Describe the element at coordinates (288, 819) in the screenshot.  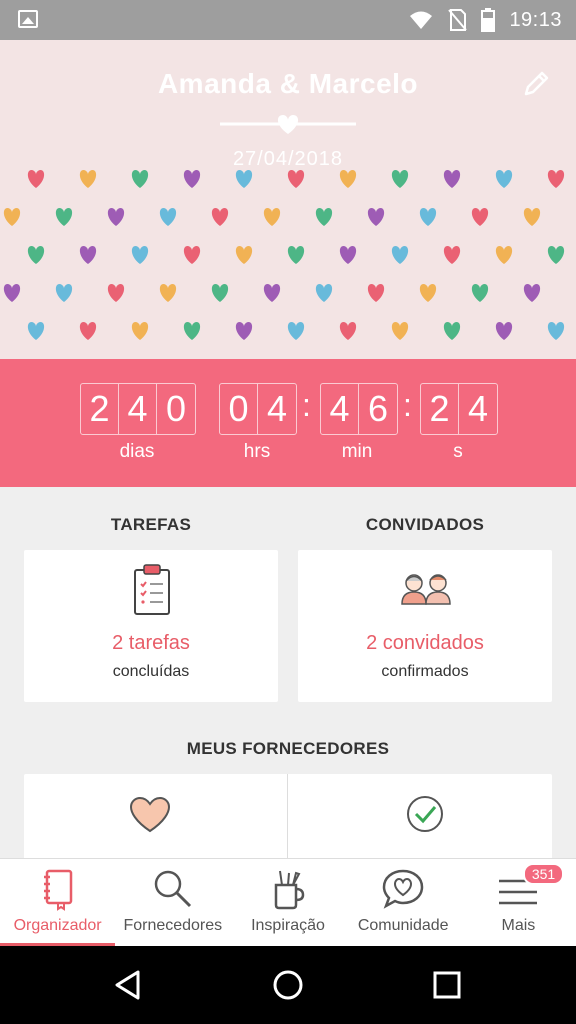
I see `suppliers-card` at that location.